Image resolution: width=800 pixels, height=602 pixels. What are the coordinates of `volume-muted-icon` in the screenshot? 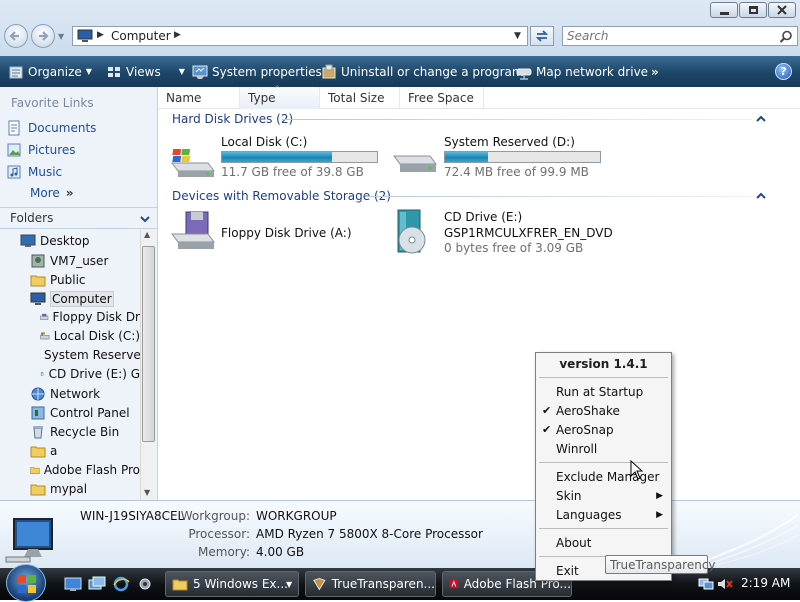 It's located at (725, 584).